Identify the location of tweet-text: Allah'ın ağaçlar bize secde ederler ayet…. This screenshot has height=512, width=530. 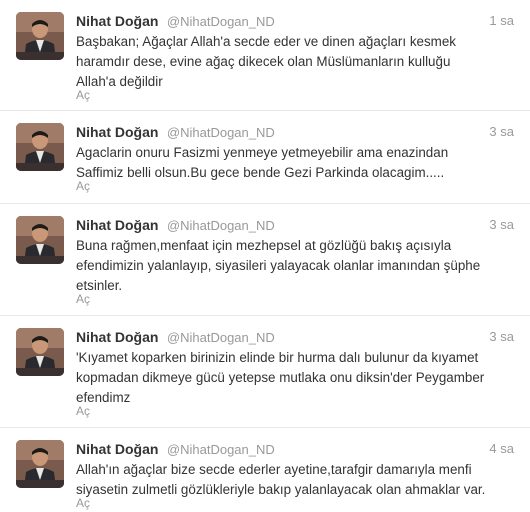
(281, 479).